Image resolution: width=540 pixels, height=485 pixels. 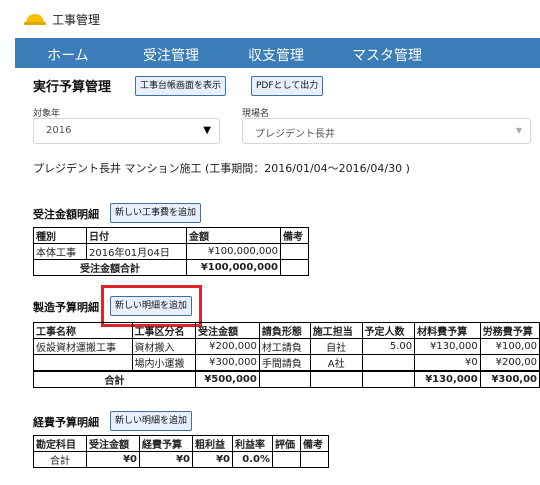 I want to click on cell-labor: ¥200,00, so click(x=509, y=363).